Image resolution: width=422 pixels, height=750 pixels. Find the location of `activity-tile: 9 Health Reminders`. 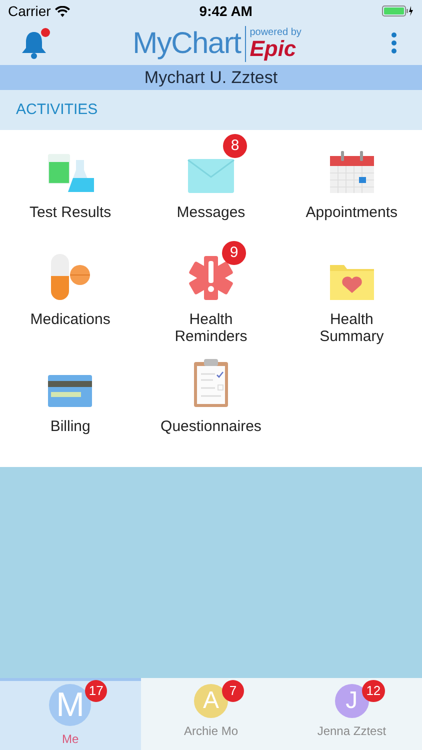

activity-tile: 9 Health Reminders is located at coordinates (211, 292).